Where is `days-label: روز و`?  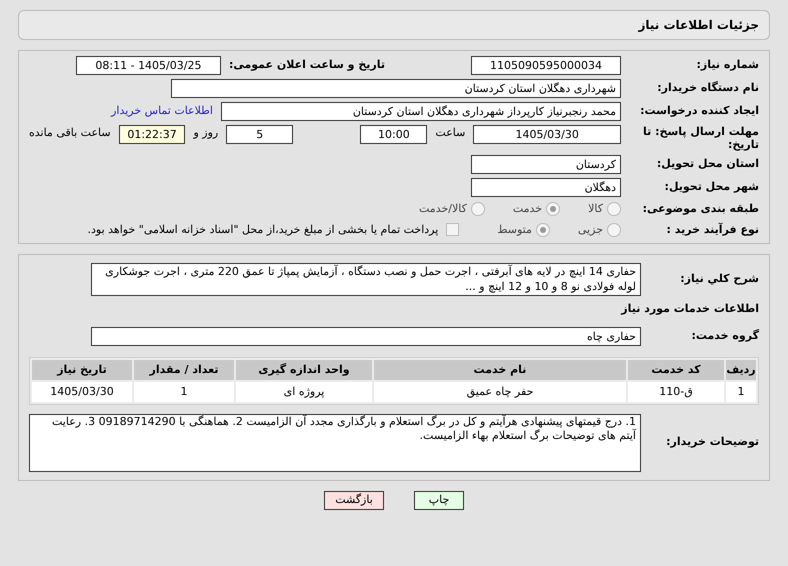 days-label: روز و is located at coordinates (205, 133).